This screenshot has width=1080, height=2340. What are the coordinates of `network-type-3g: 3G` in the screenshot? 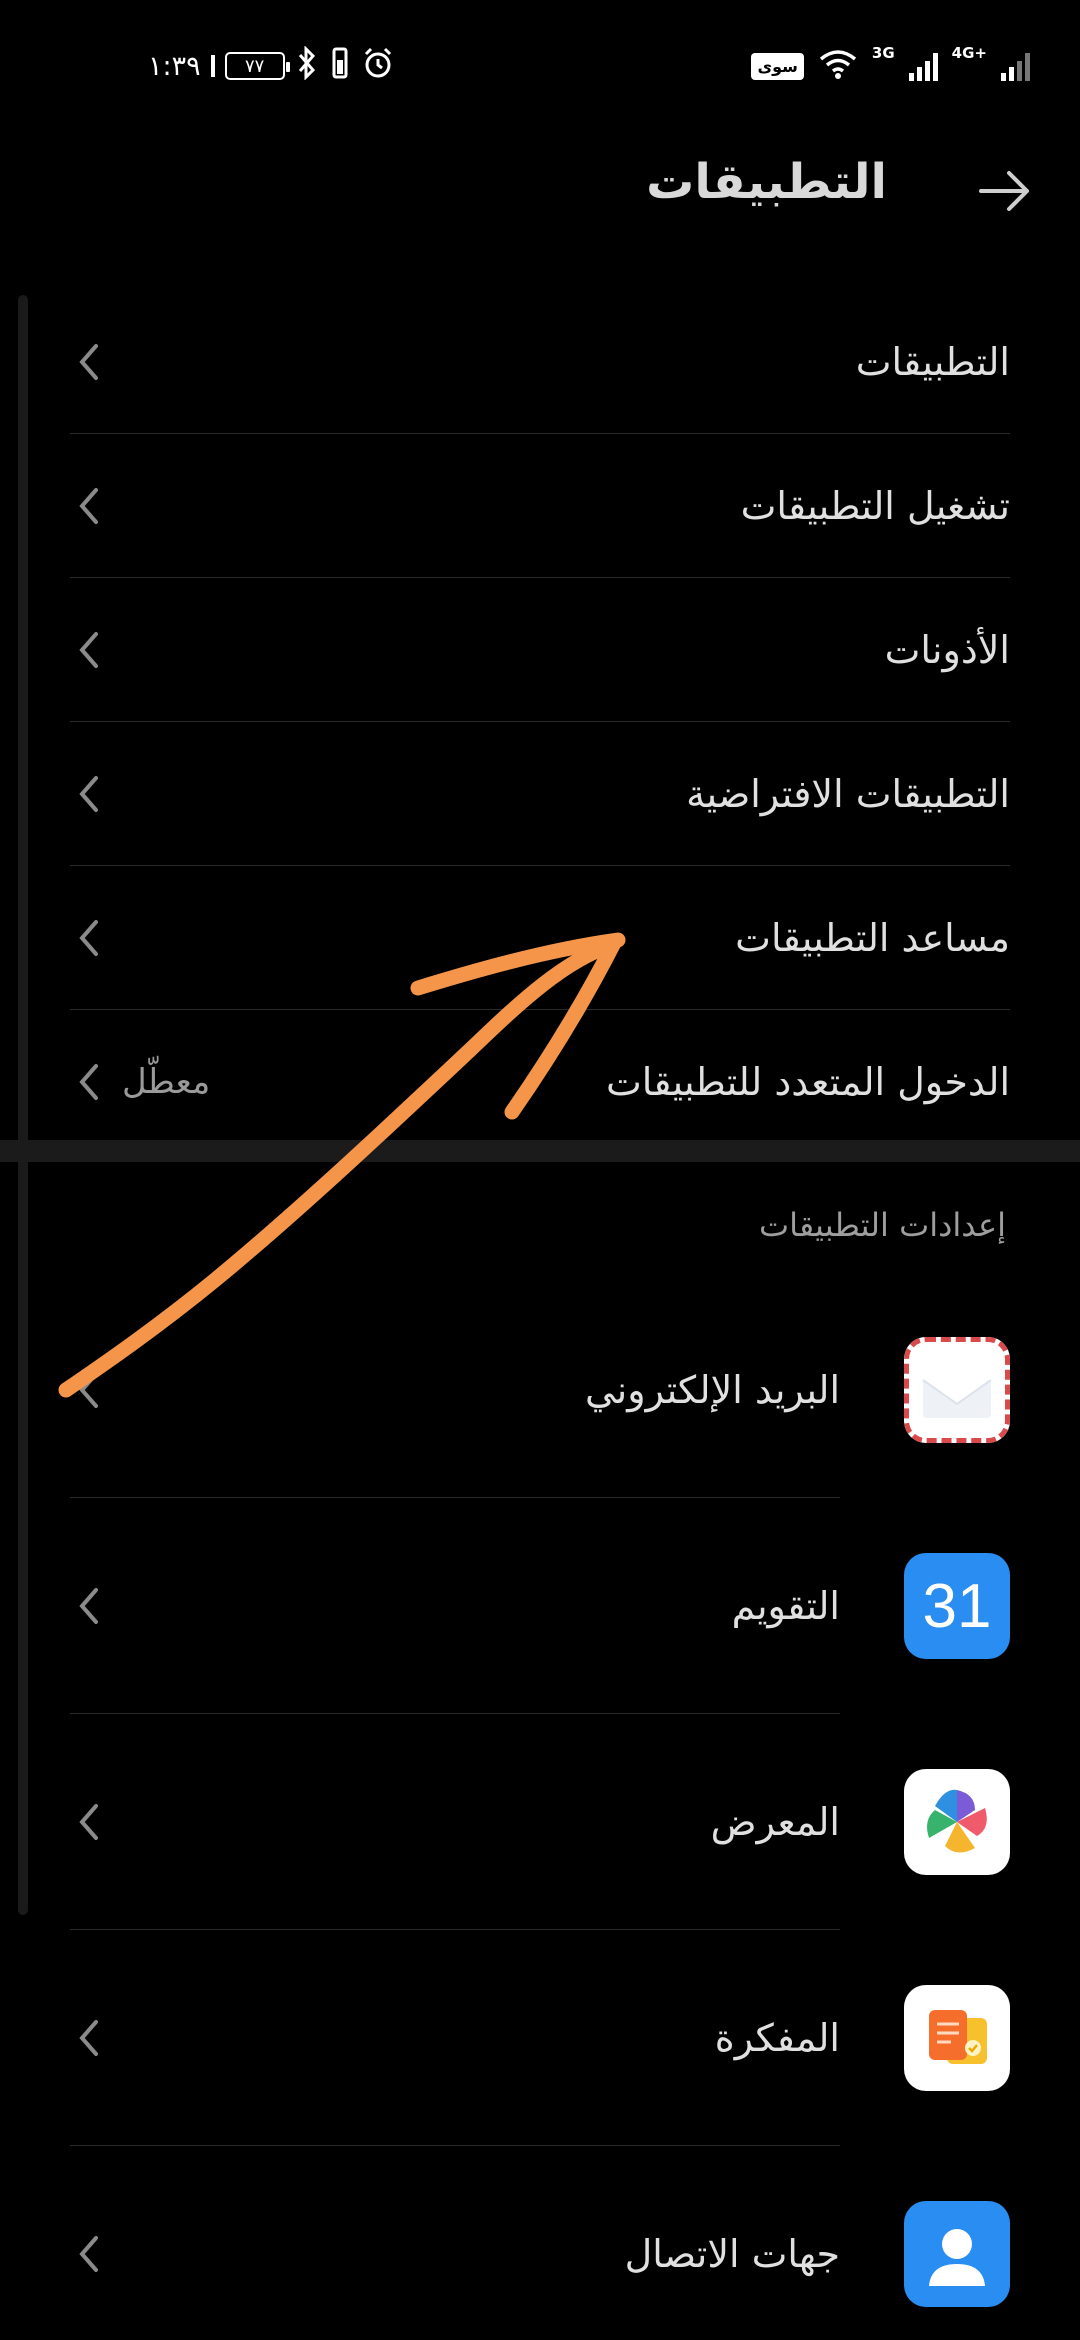 It's located at (883, 53).